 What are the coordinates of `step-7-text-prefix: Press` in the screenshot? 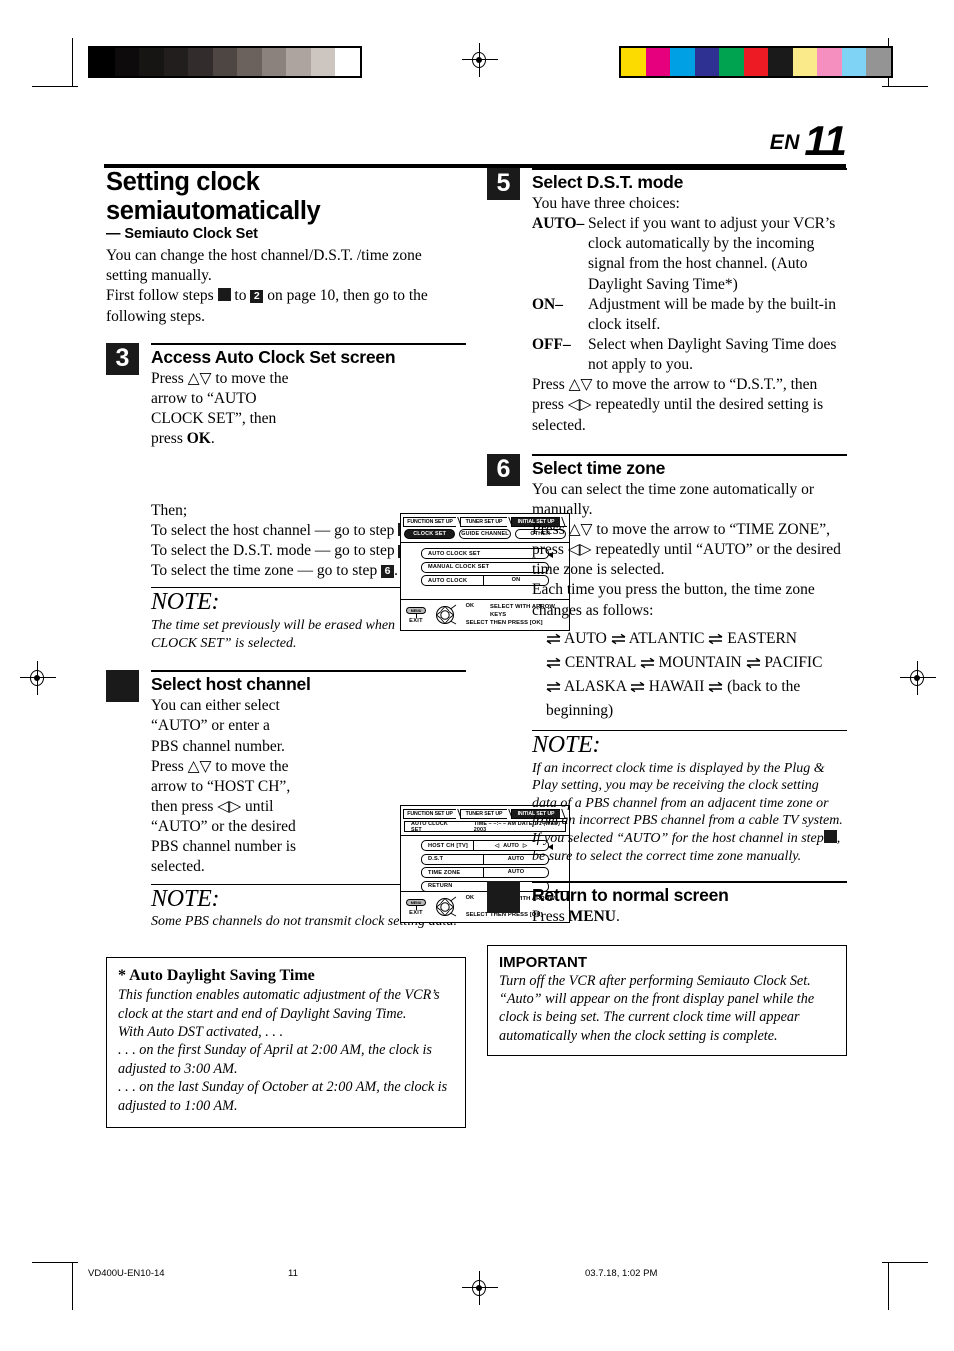 It's located at (550, 917).